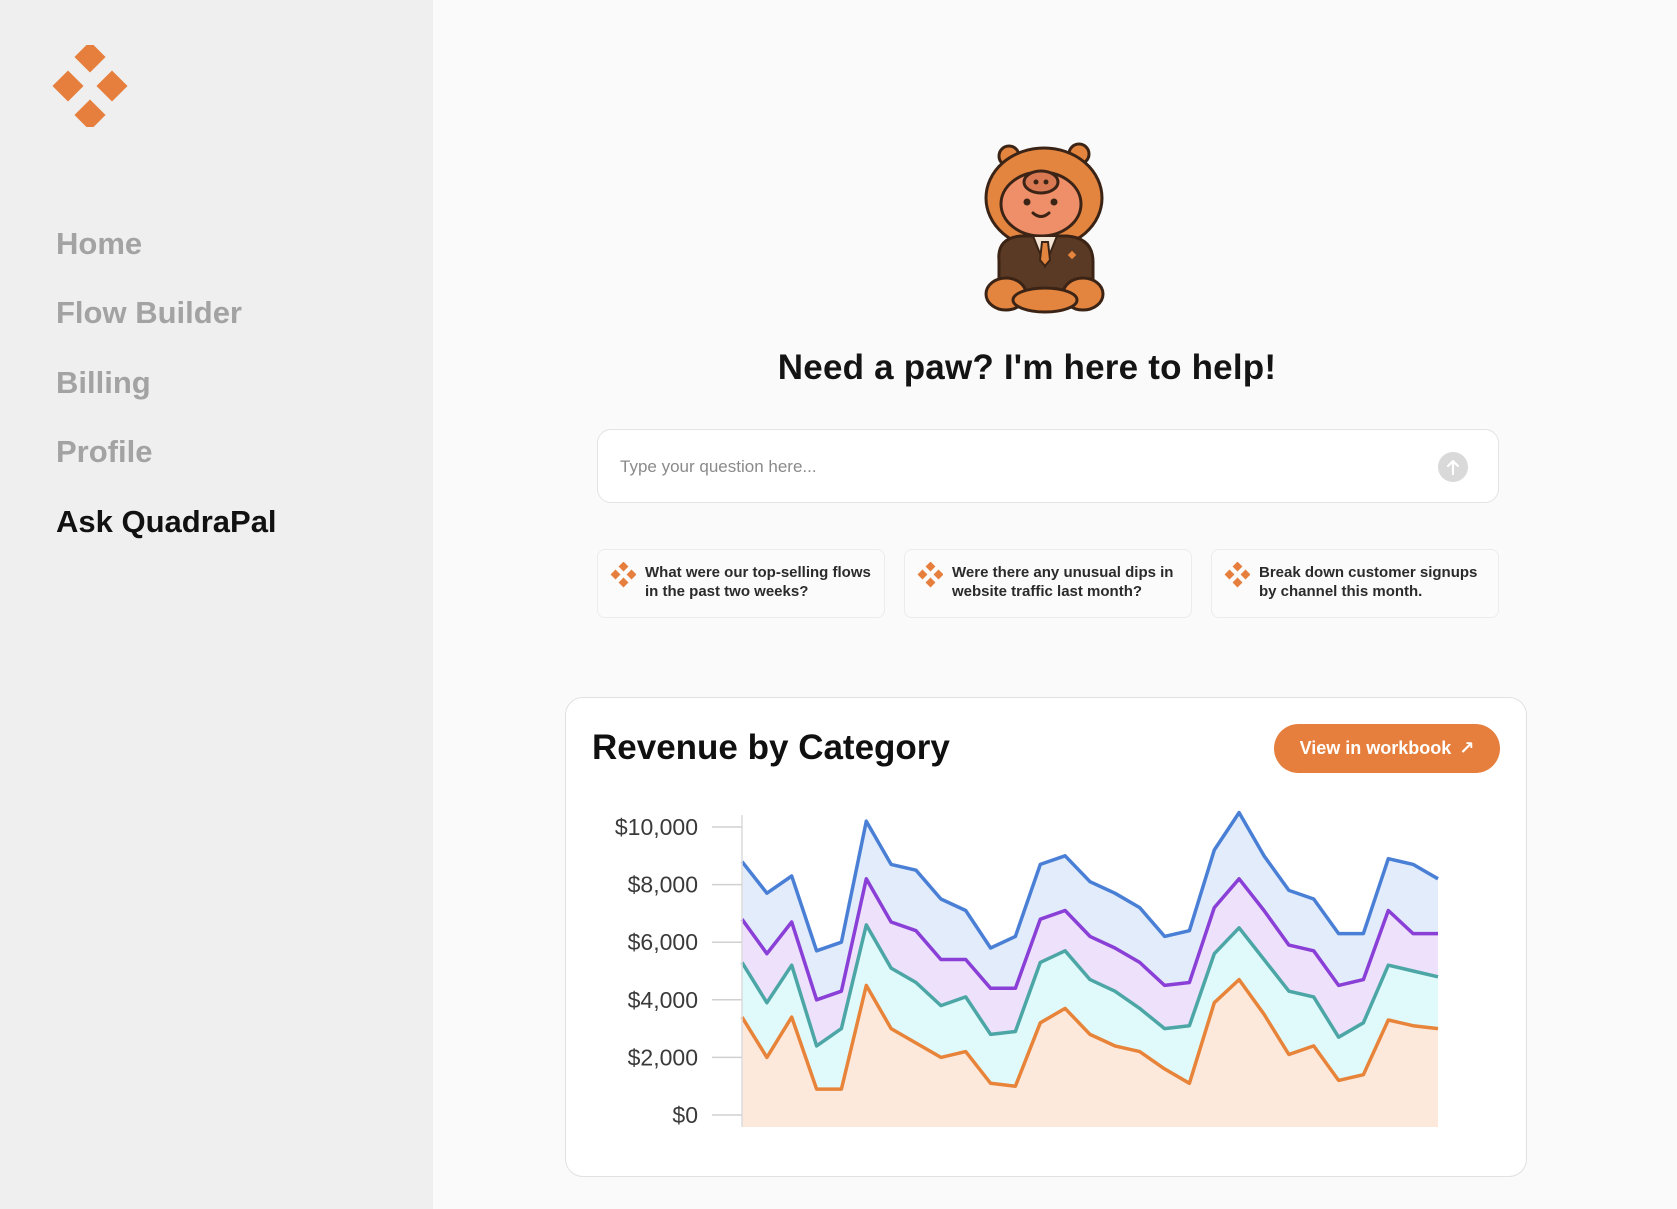  Describe the element at coordinates (1467, 748) in the screenshot. I see `arrow-up-right-icon: ↗` at that location.